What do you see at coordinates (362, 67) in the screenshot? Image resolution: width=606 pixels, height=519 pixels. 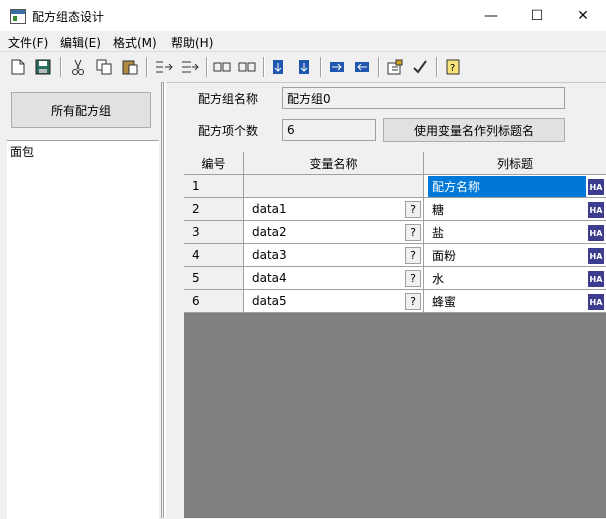 I see `move-left-icon` at bounding box center [362, 67].